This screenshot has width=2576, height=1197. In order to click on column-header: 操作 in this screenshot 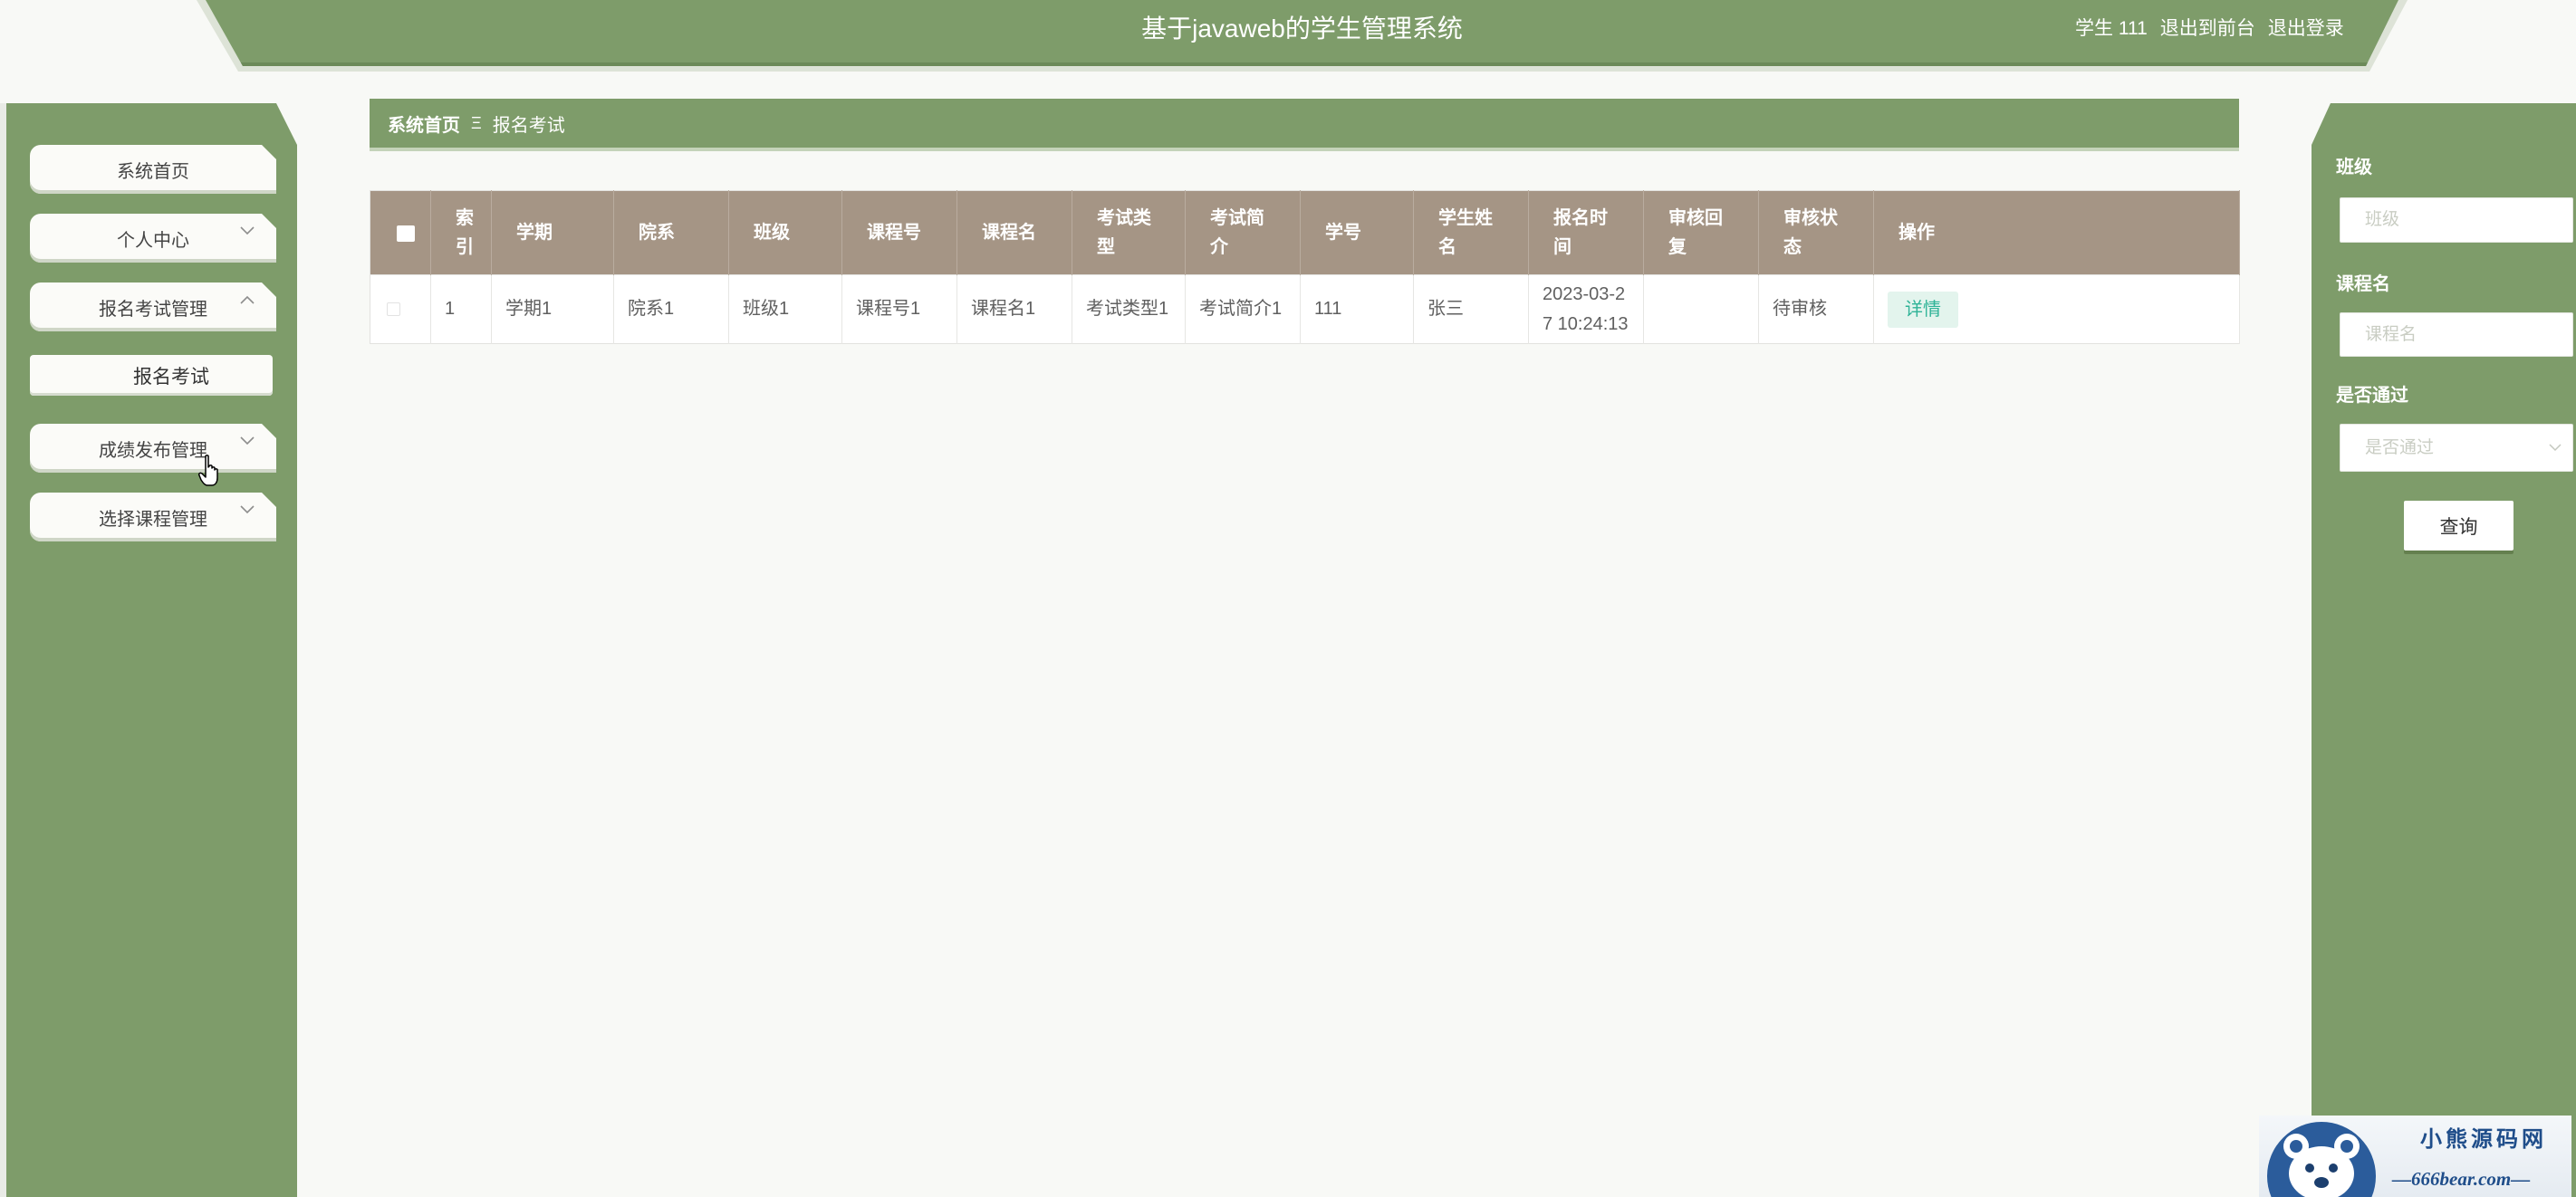, I will do `click(2056, 233)`.